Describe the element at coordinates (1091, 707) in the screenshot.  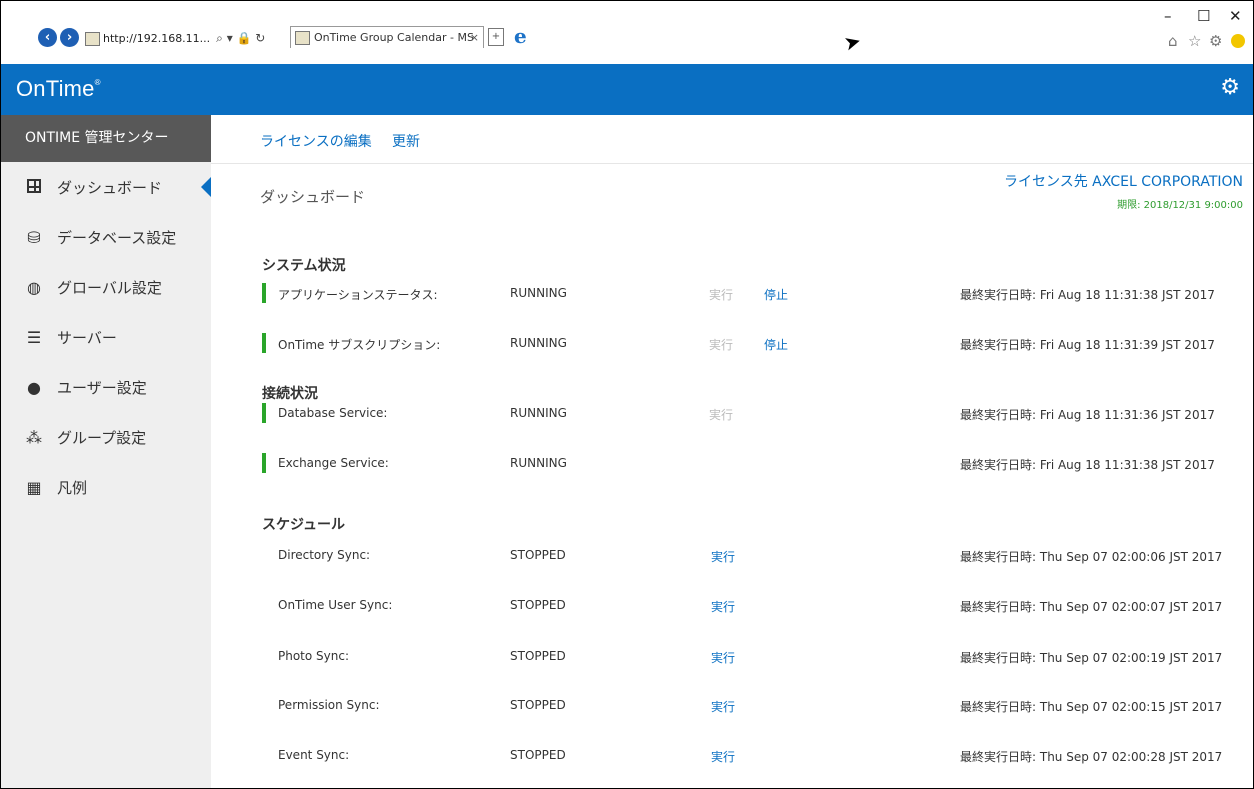
I see `last-run-time: 最終実行日時: Thu Sep 07 02:00:15 JST 2017` at that location.